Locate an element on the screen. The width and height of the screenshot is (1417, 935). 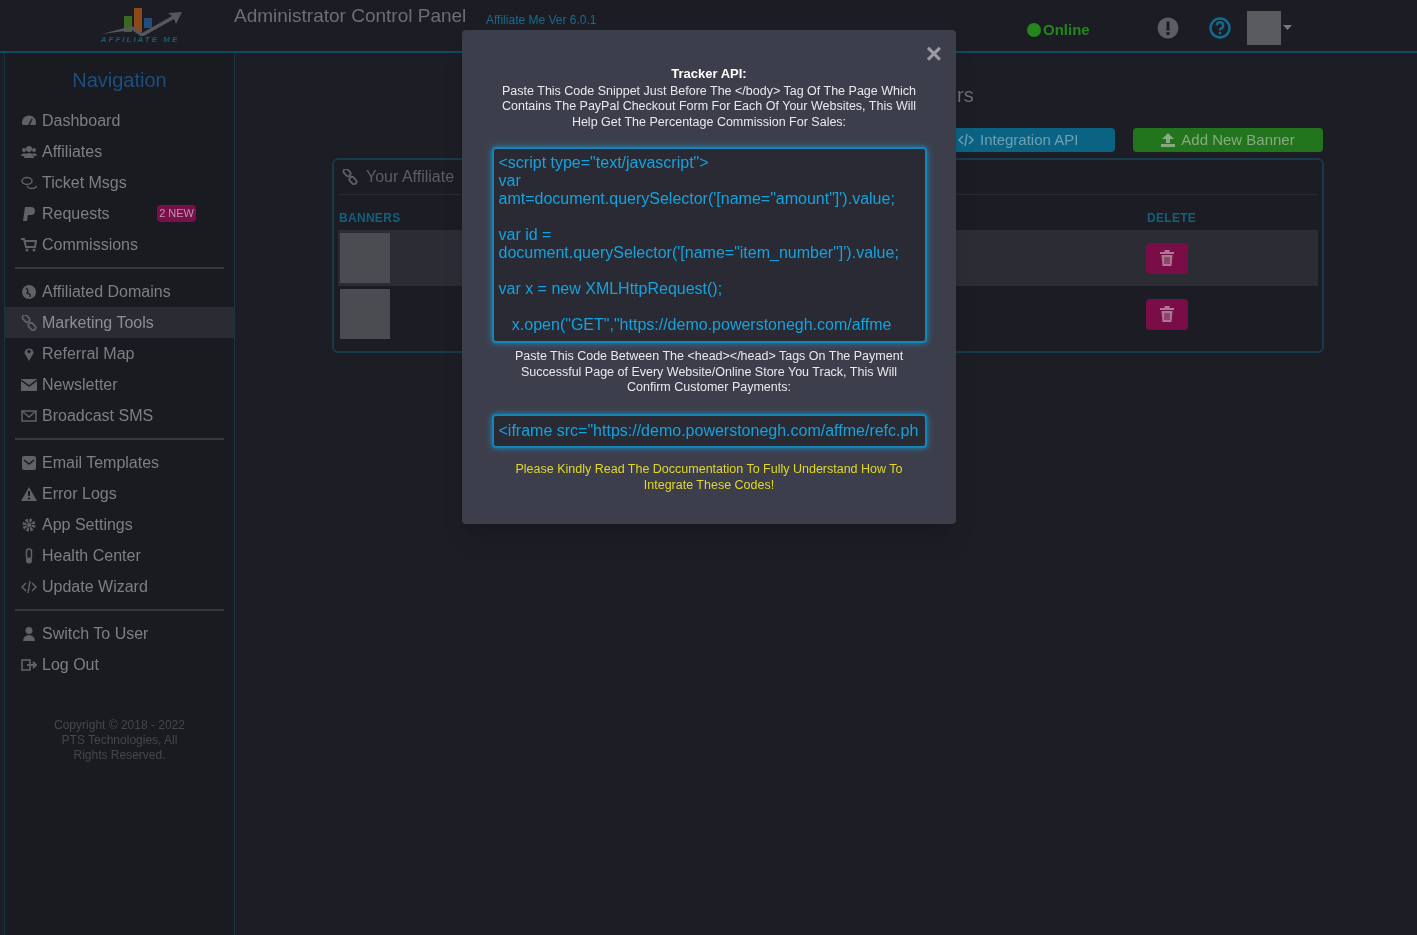
sidebar-item: Affiliated Domains is located at coordinates (119, 291).